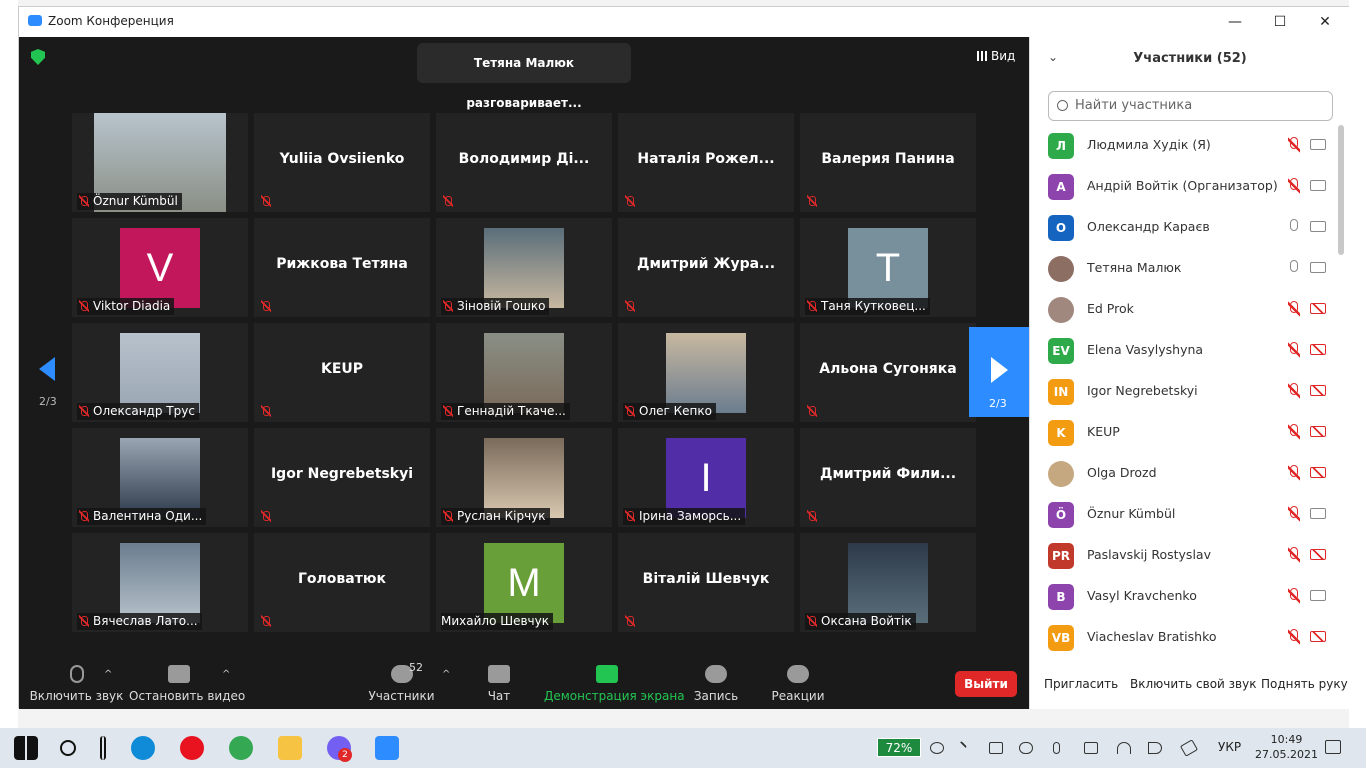 The height and width of the screenshot is (768, 1366). What do you see at coordinates (342, 267) in the screenshot?
I see `participant-tile: Рижкова Тетяна` at bounding box center [342, 267].